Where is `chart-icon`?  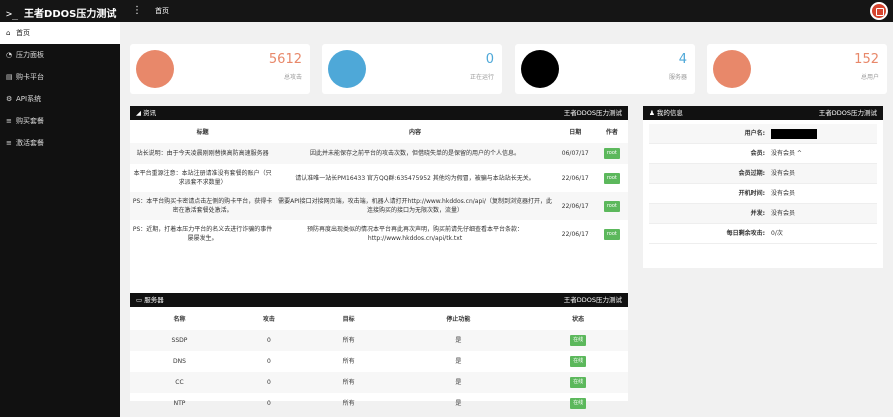
chart-icon is located at coordinates (155, 69).